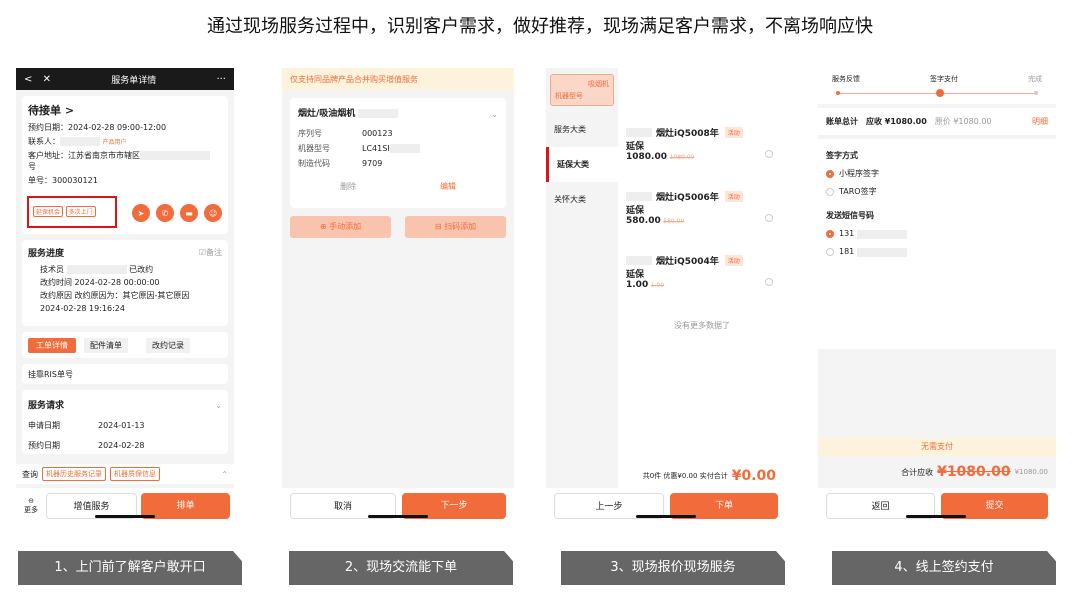  Describe the element at coordinates (702, 325) in the screenshot. I see `no-more-text: 没有更多数据了` at that location.